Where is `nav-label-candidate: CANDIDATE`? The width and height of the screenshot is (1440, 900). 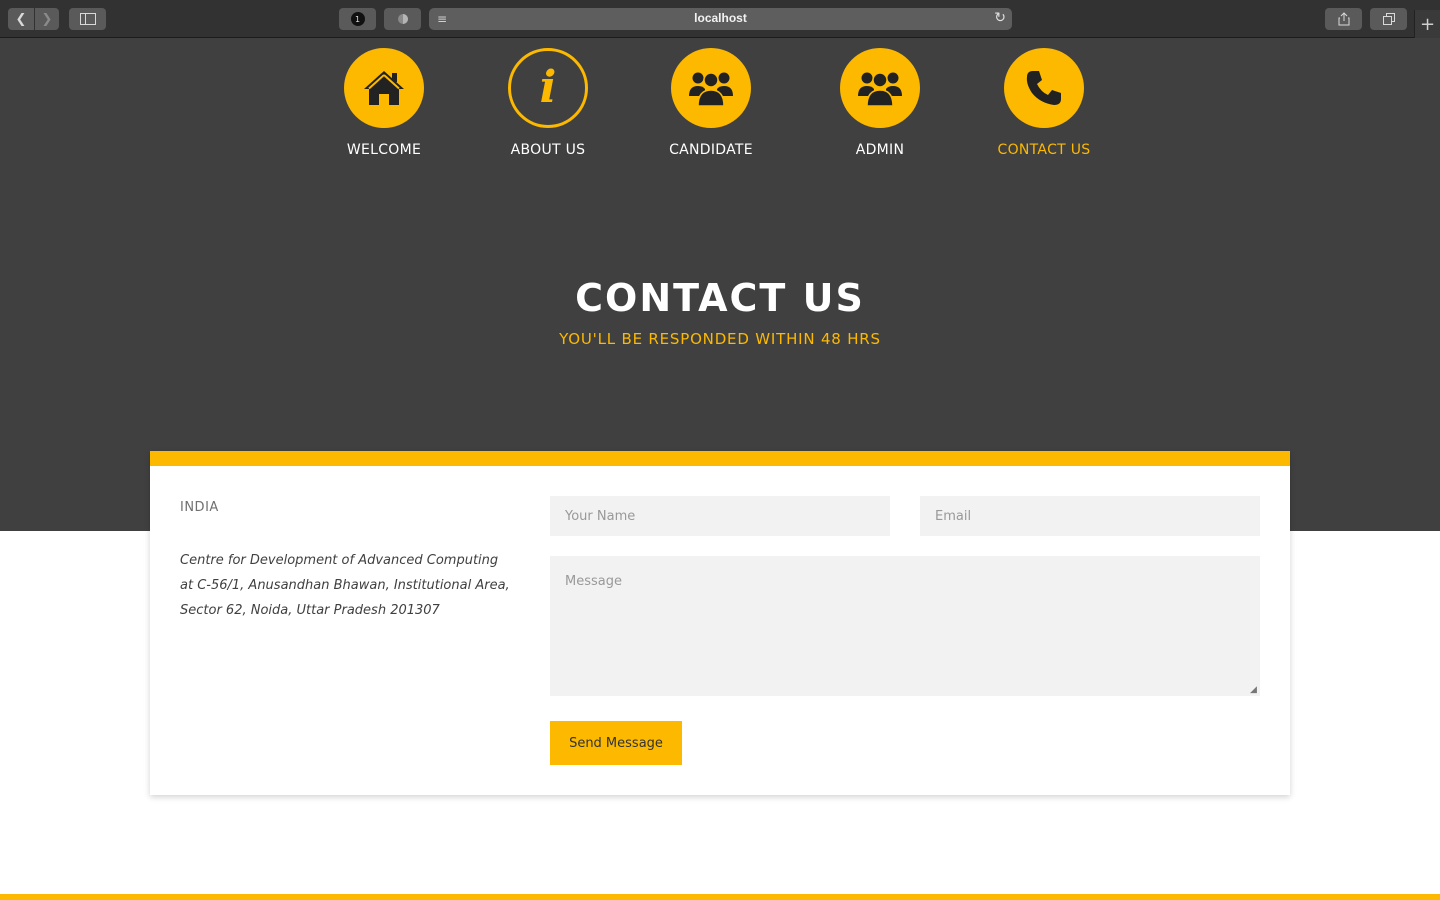 nav-label-candidate: CANDIDATE is located at coordinates (711, 150).